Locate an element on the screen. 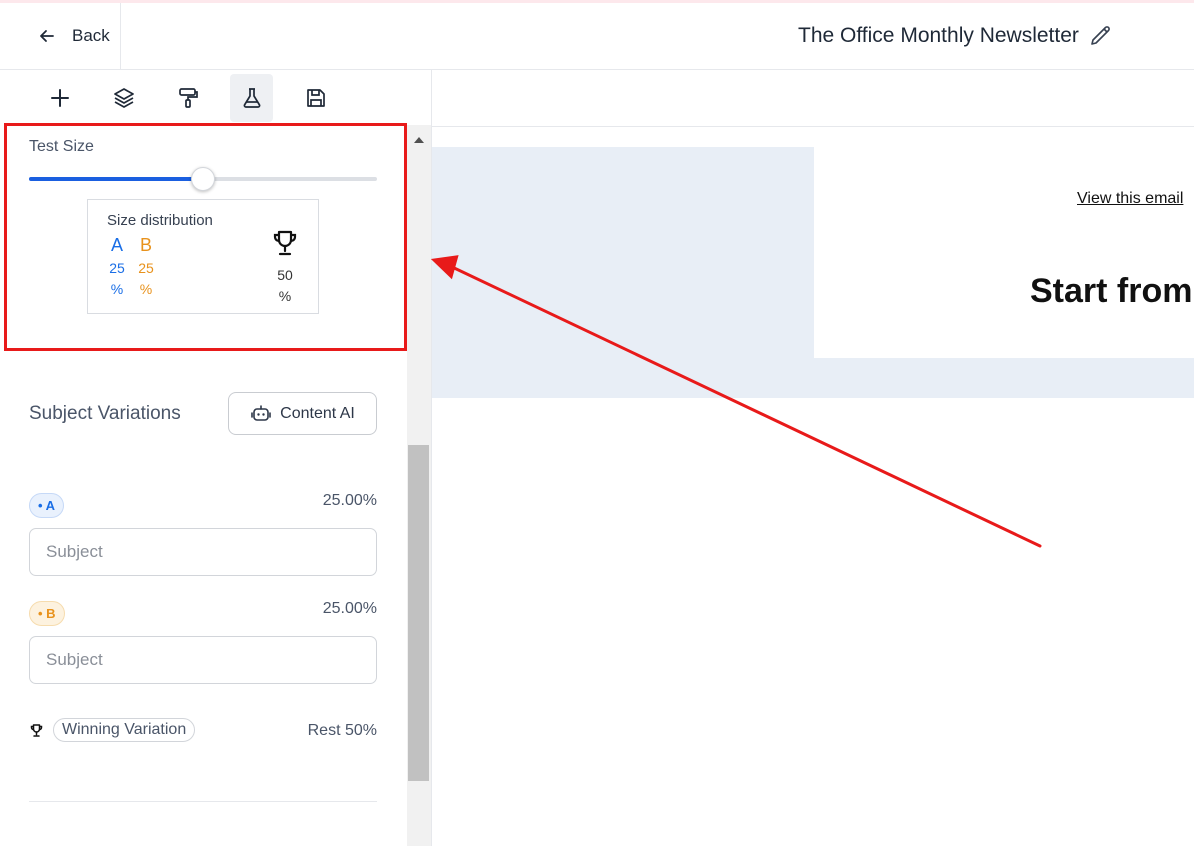 This screenshot has height=846, width=1194. layers-button is located at coordinates (123, 98).